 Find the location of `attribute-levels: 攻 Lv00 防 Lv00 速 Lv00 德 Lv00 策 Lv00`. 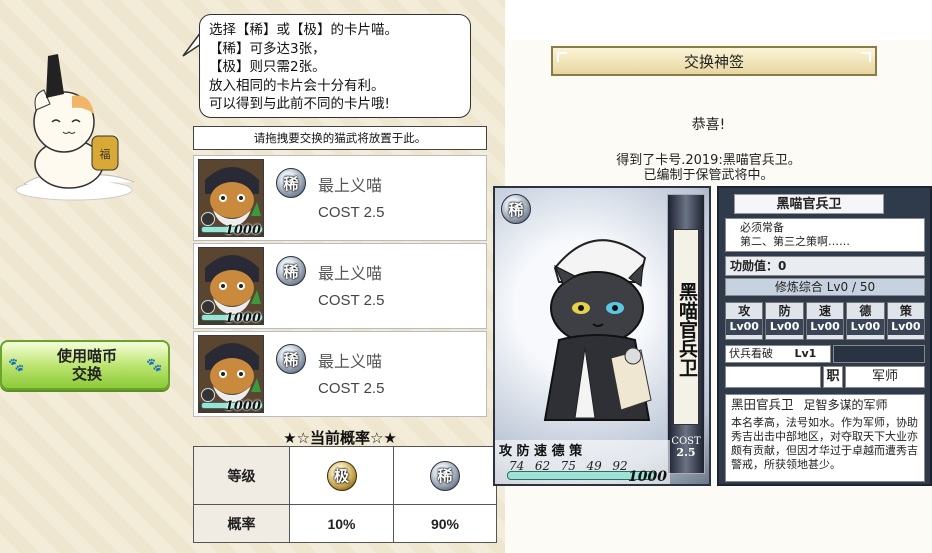

attribute-levels: 攻 Lv00 防 Lv00 速 Lv00 德 Lv00 策 Lv00 is located at coordinates (825, 321).